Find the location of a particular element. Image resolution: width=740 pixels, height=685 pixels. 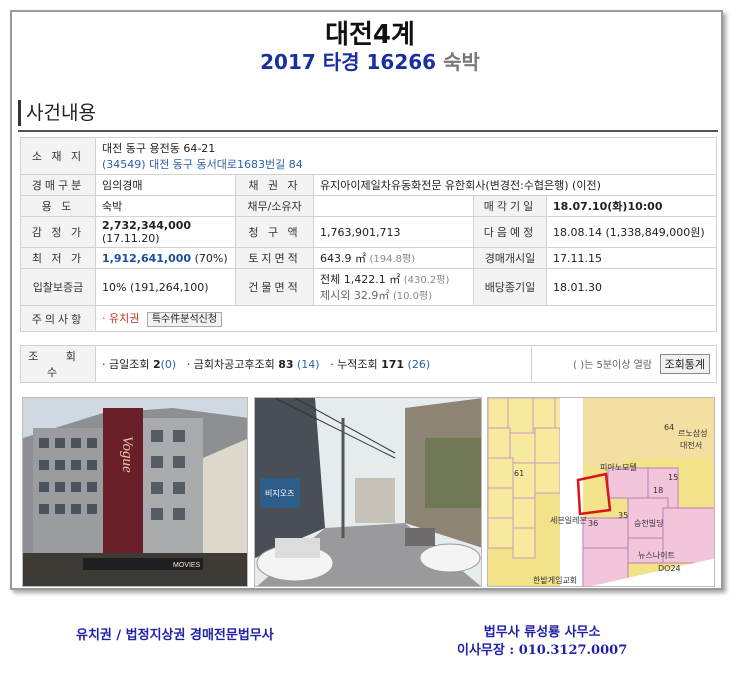

table-row: 주의사항 · 유치권 특수件분석신청 is located at coordinates (368, 318).